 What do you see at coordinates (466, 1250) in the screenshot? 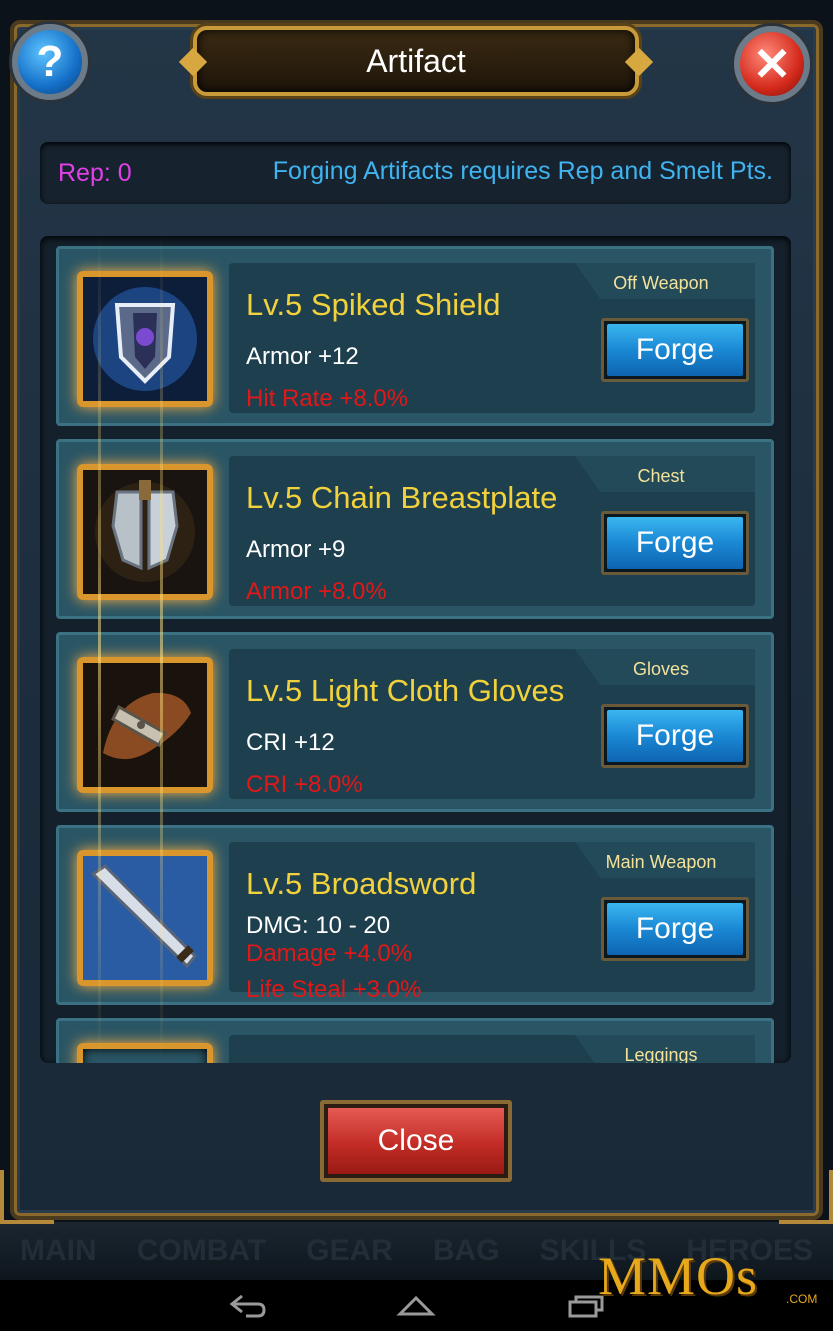
I see `bg-tab-bag: BAG` at bounding box center [466, 1250].